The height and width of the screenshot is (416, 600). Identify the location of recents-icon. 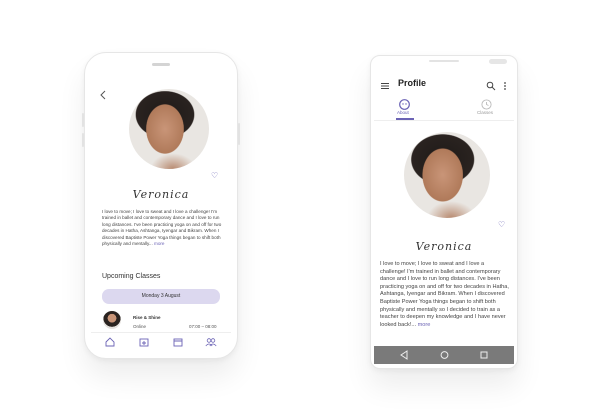
(484, 356).